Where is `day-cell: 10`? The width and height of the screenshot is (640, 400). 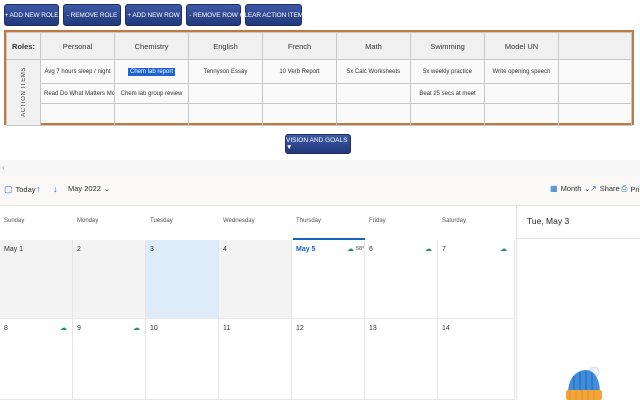 day-cell: 10 is located at coordinates (182, 359).